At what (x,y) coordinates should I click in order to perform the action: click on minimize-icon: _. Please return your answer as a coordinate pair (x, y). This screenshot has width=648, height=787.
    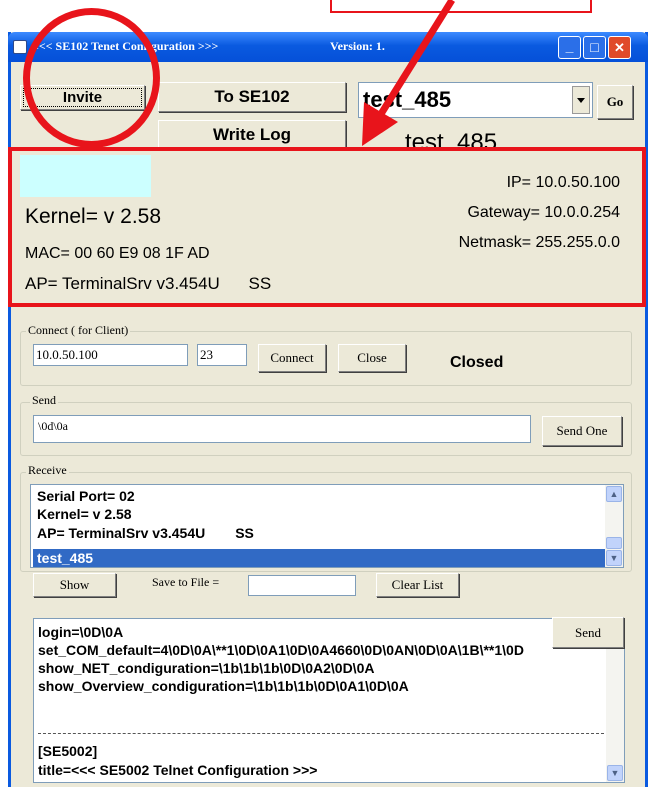
    Looking at the image, I should click on (569, 46).